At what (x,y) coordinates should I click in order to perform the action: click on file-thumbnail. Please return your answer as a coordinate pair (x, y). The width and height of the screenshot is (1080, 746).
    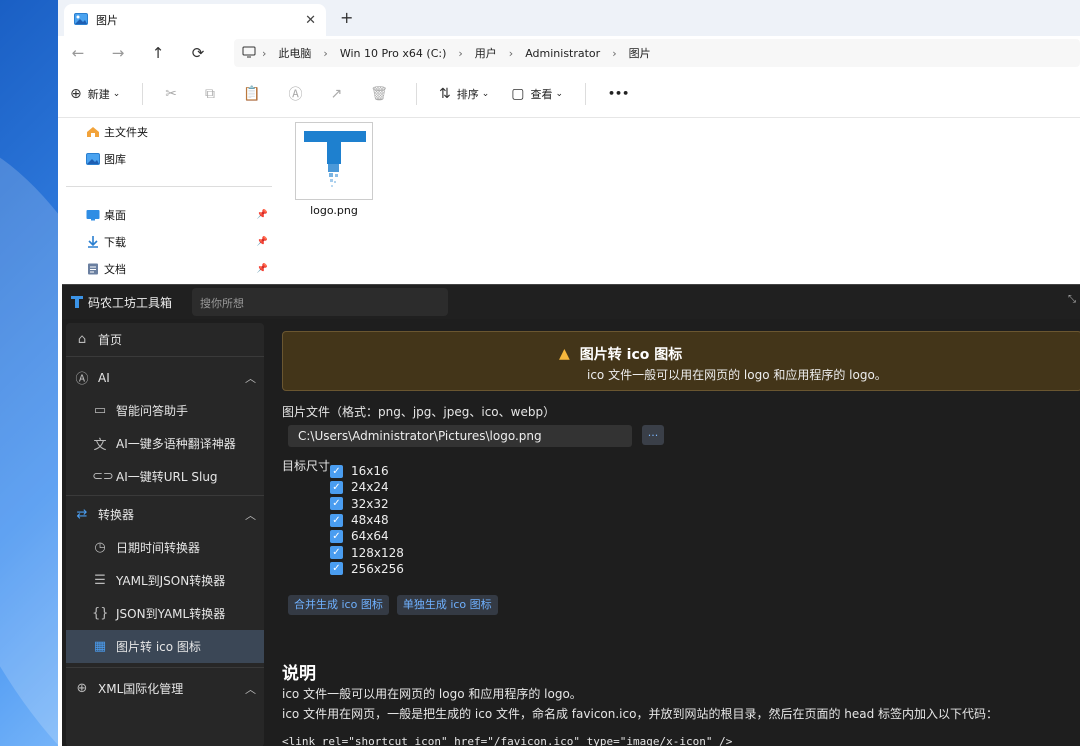
    Looking at the image, I should click on (334, 161).